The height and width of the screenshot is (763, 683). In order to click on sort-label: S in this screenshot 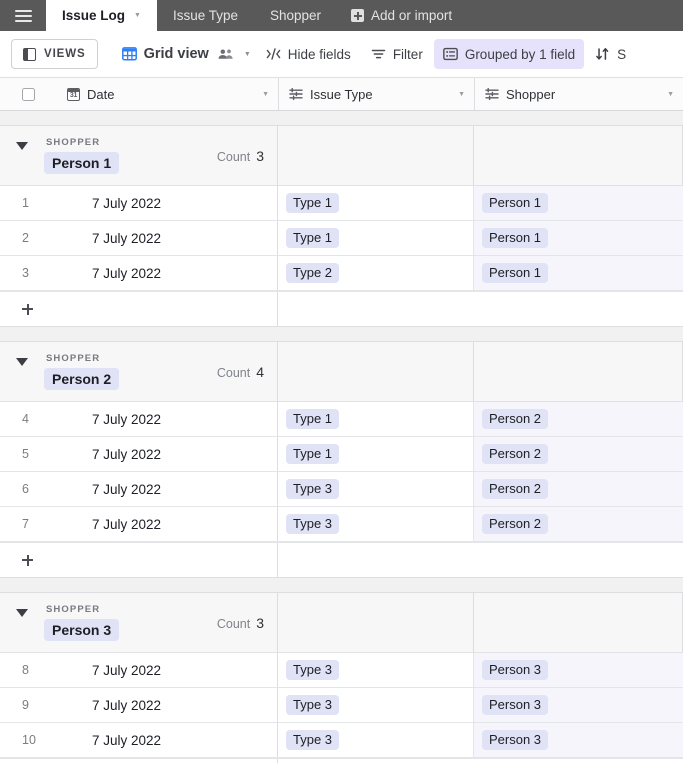, I will do `click(622, 54)`.